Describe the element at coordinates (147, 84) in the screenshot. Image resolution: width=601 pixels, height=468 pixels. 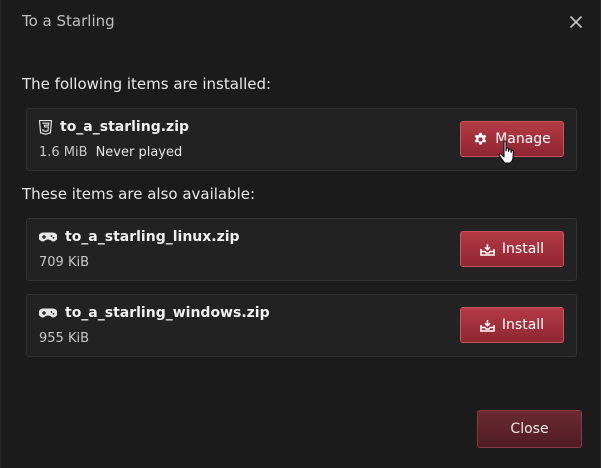
I see `installed-heading: The following items are installed:` at that location.